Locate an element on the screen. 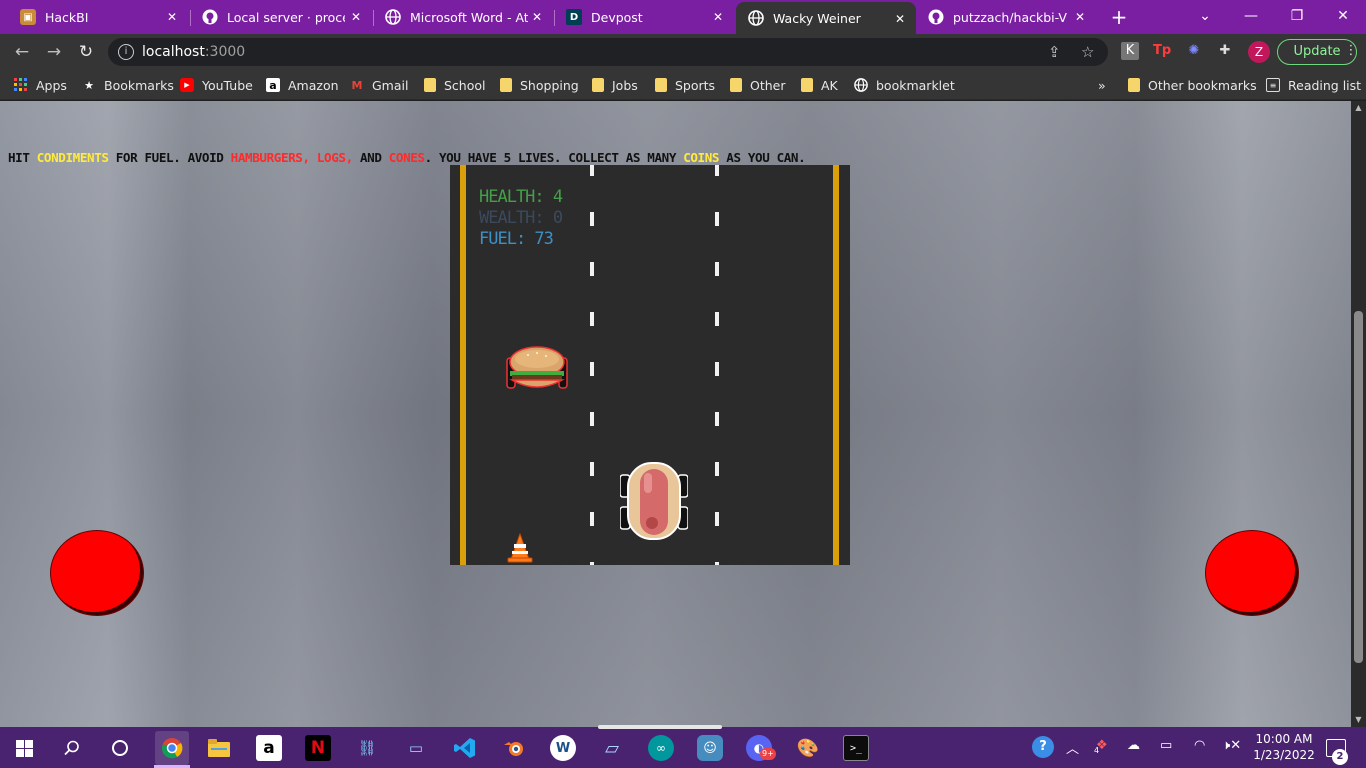 The width and height of the screenshot is (1366, 768). extensions-puzzle-icon: ✚ is located at coordinates (1225, 51).